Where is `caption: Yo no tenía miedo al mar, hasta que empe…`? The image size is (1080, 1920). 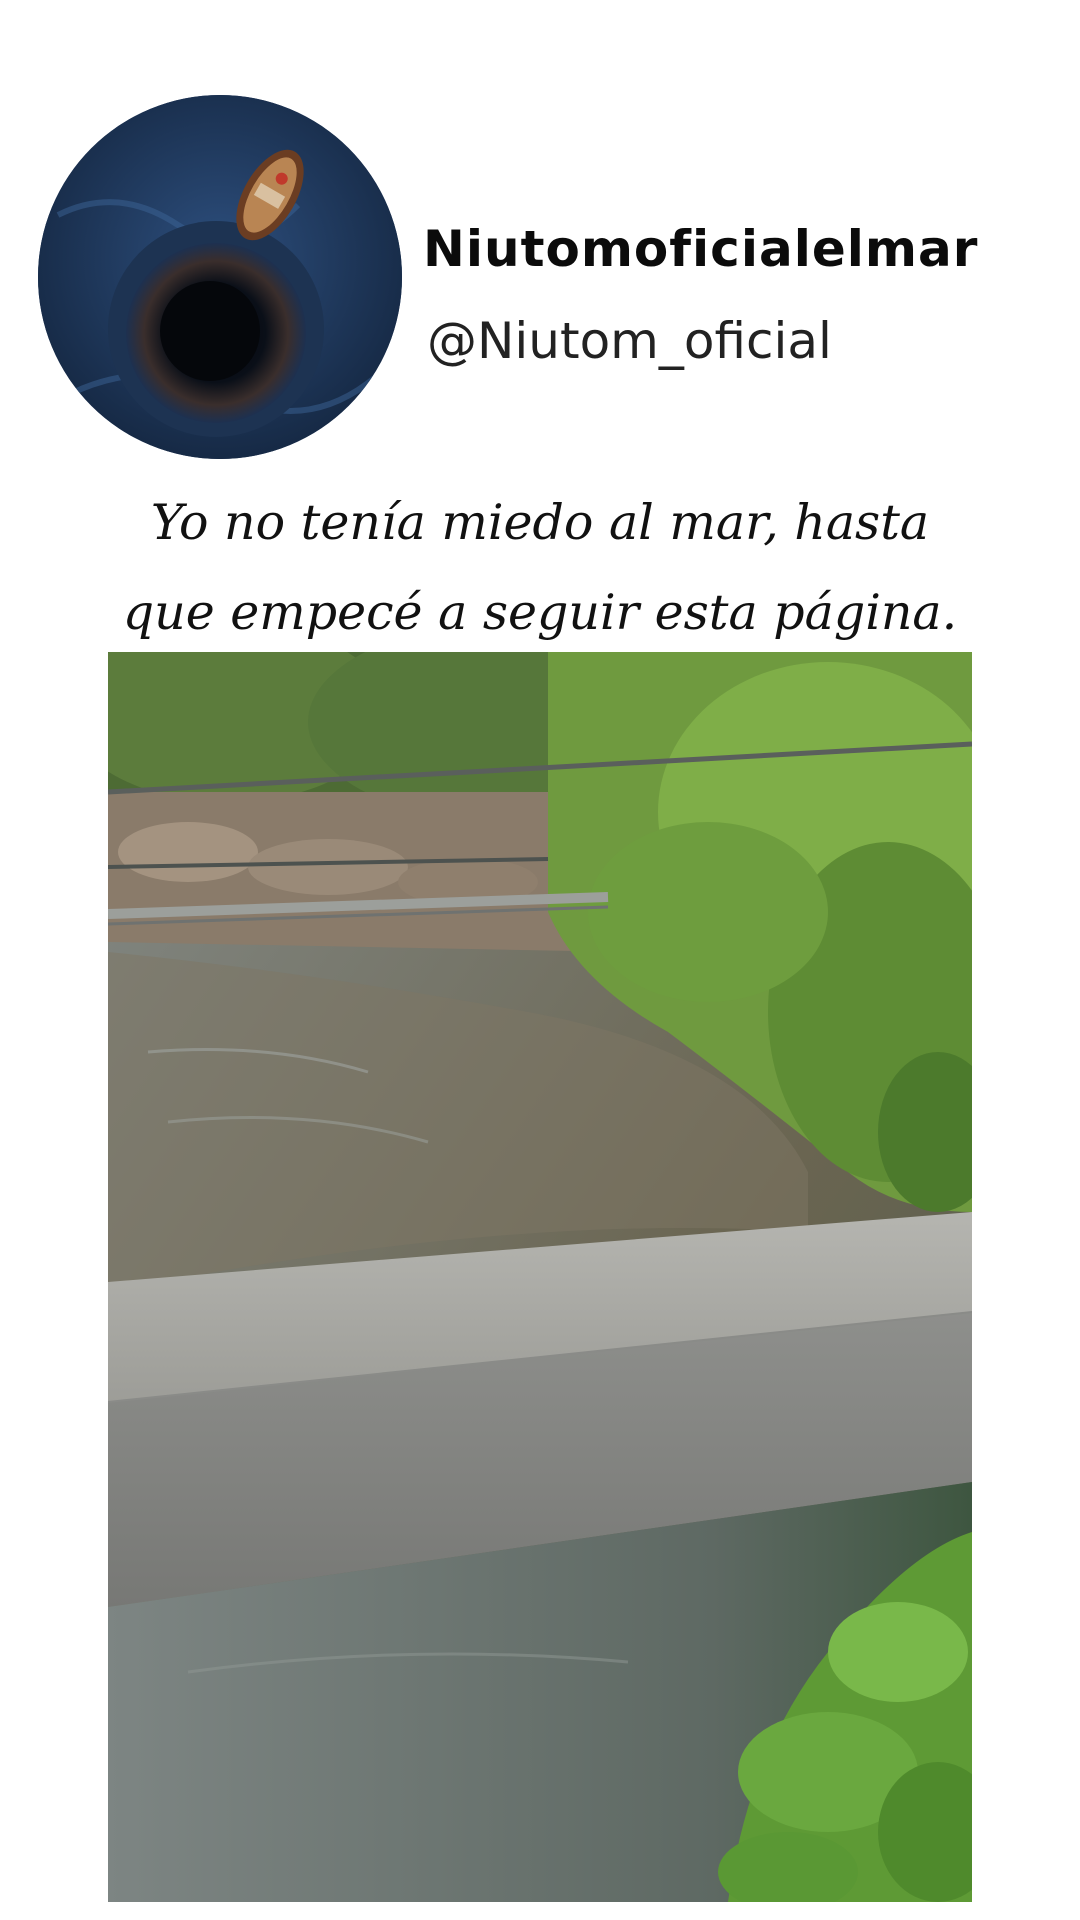 caption: Yo no tenía miedo al mar, hasta que empe… is located at coordinates (540, 568).